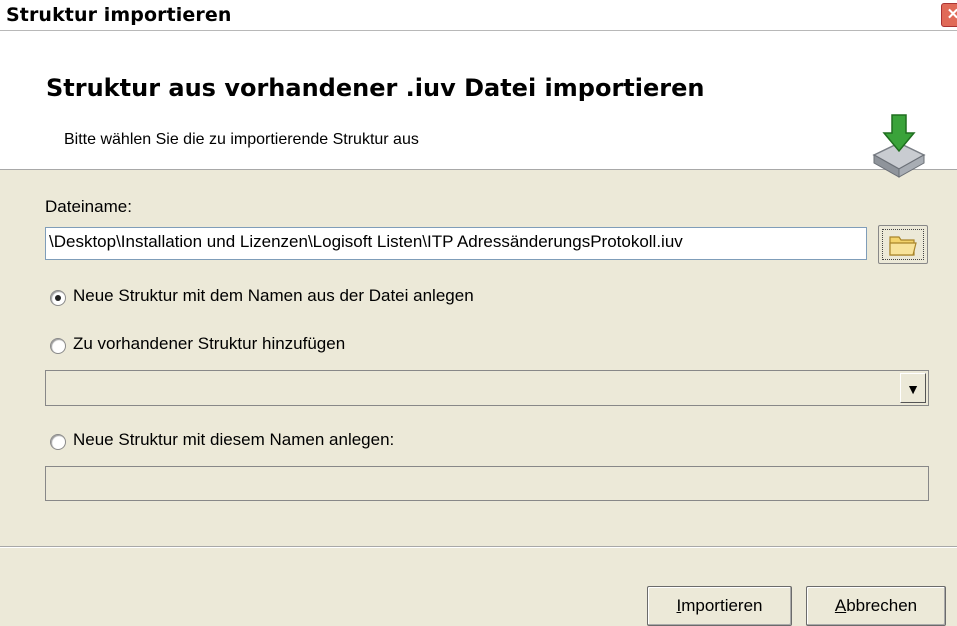 The height and width of the screenshot is (626, 957). I want to click on radio-add-existing, so click(58, 346).